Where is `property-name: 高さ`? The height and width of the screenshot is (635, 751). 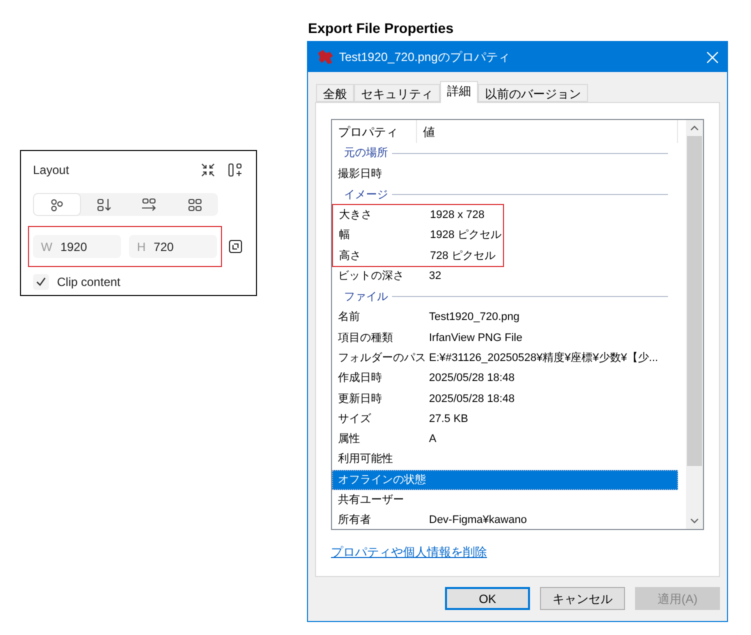 property-name: 高さ is located at coordinates (350, 256).